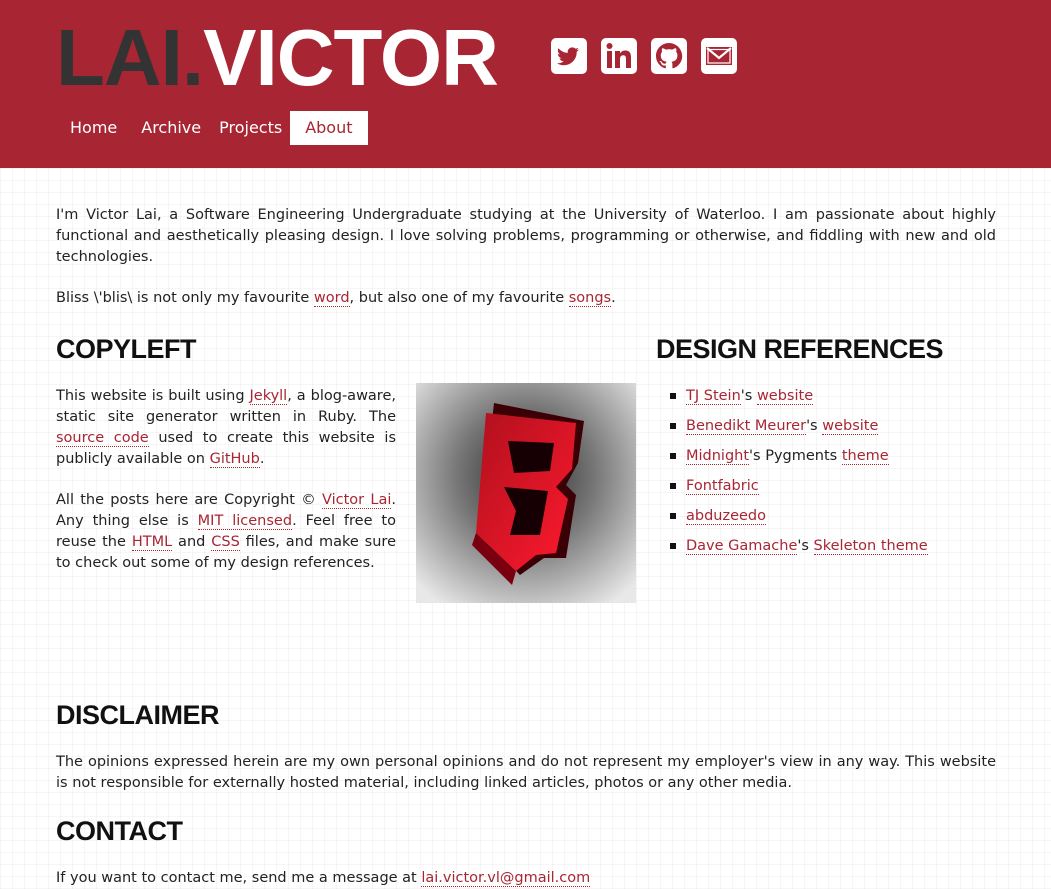  Describe the element at coordinates (800, 349) in the screenshot. I see `design-references-heading: Design References` at that location.